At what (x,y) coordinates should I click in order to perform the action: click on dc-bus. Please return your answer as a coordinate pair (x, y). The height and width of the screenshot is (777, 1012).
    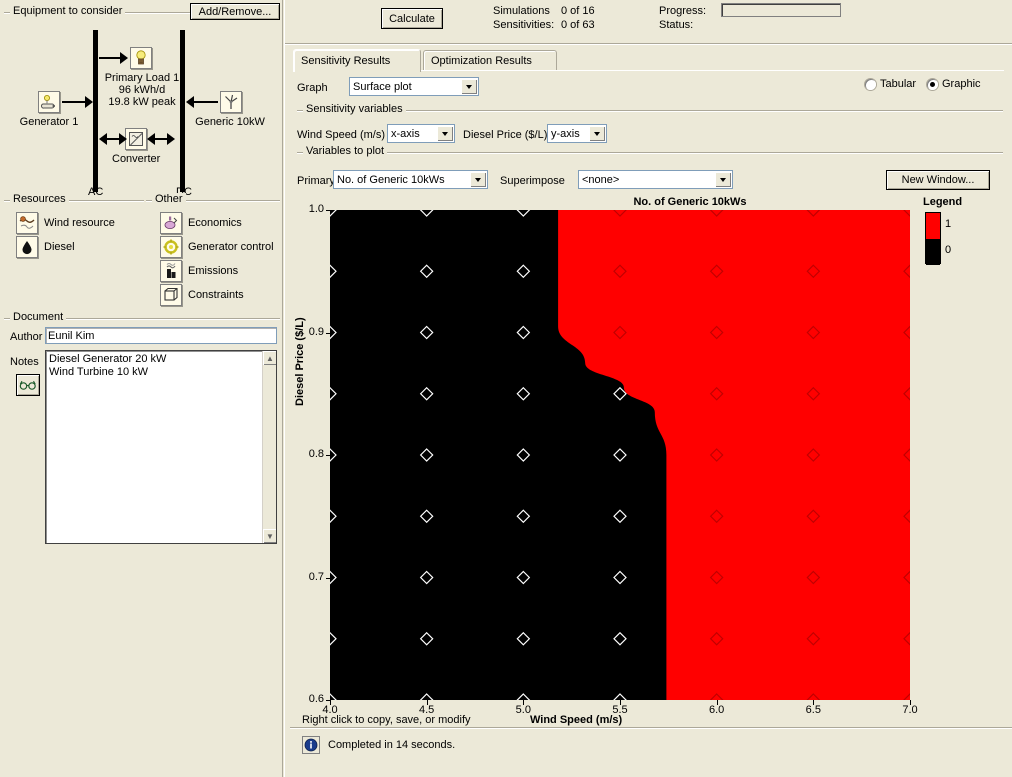
    Looking at the image, I should click on (182, 111).